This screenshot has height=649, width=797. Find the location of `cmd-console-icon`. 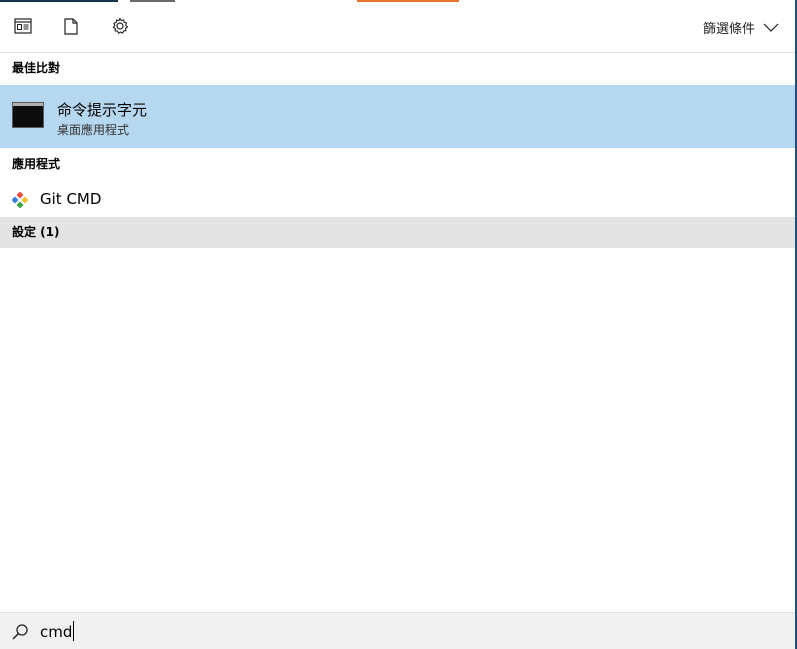

cmd-console-icon is located at coordinates (28, 115).